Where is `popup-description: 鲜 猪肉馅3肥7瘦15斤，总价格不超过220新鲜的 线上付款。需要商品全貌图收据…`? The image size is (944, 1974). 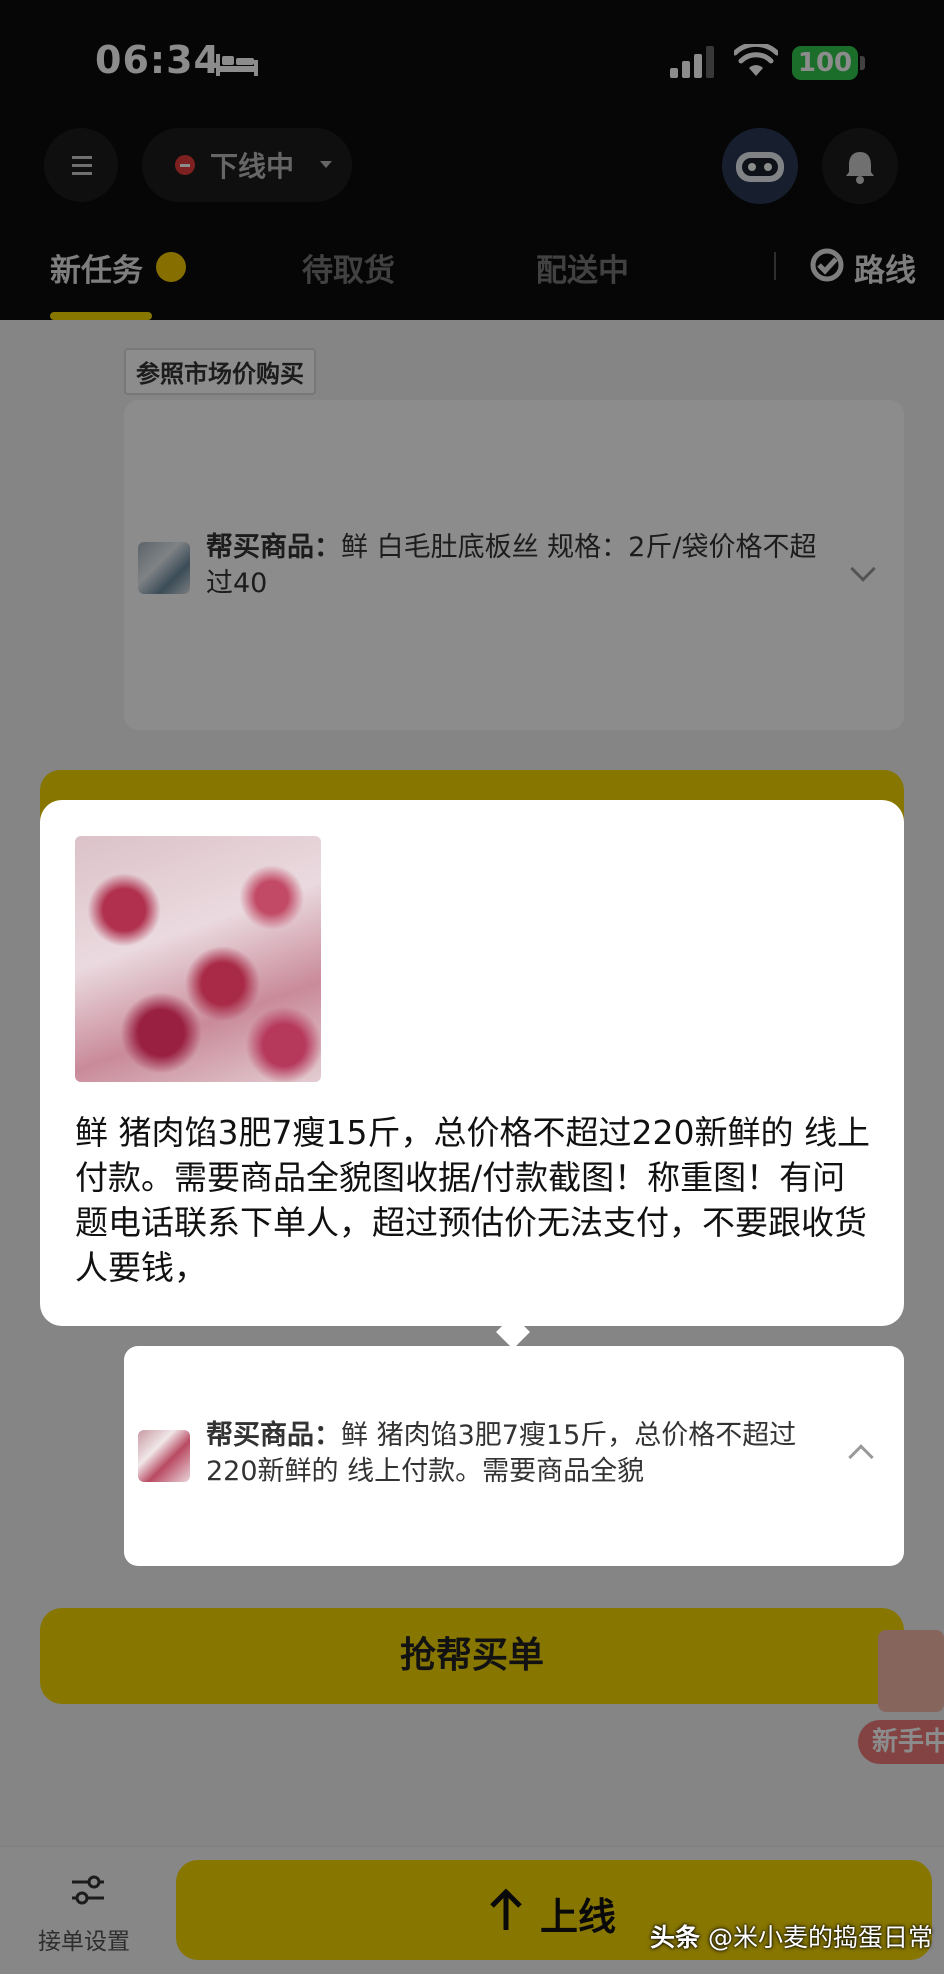
popup-description: 鲜 猪肉馅3肥7瘦15斤，总价格不超过220新鲜的 线上付款。需要商品全貌图收据… is located at coordinates (472, 1200).